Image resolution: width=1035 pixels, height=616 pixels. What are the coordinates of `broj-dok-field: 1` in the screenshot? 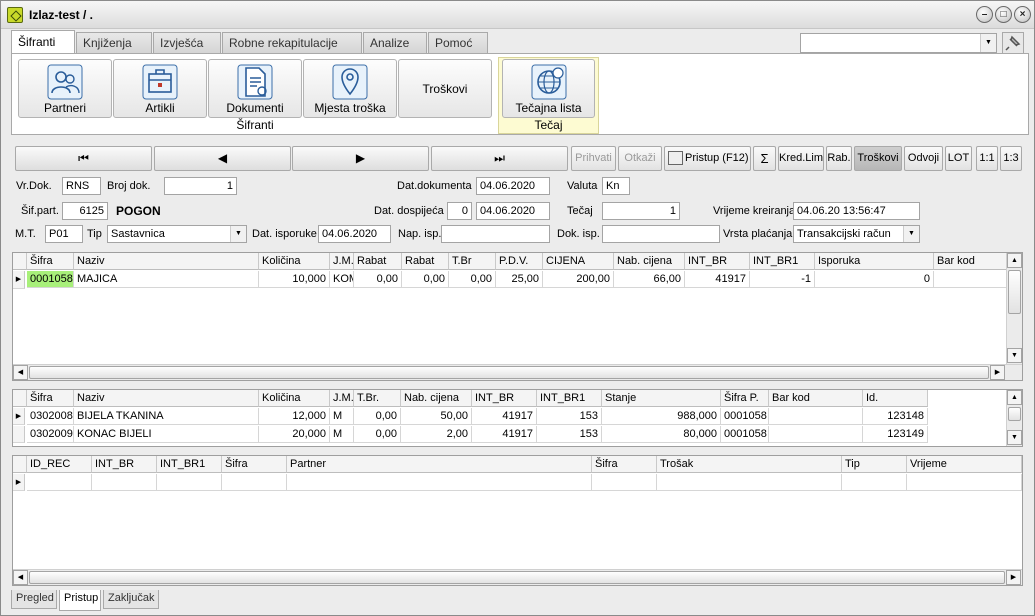 It's located at (200, 186).